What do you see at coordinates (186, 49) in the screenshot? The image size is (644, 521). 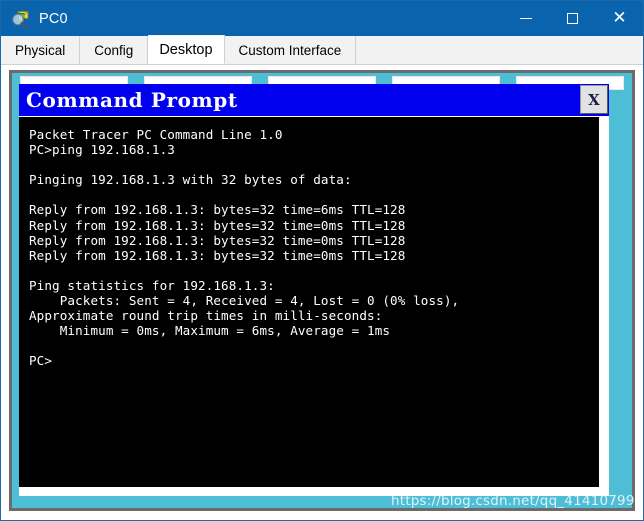 I see `tab-desktop: Desktop` at bounding box center [186, 49].